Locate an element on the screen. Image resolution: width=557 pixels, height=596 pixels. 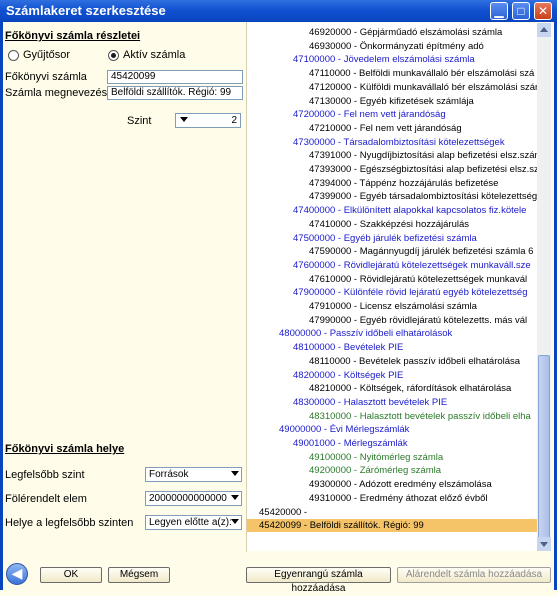
position-label: Helye a legfelsőbb szinten is located at coordinates (69, 523).